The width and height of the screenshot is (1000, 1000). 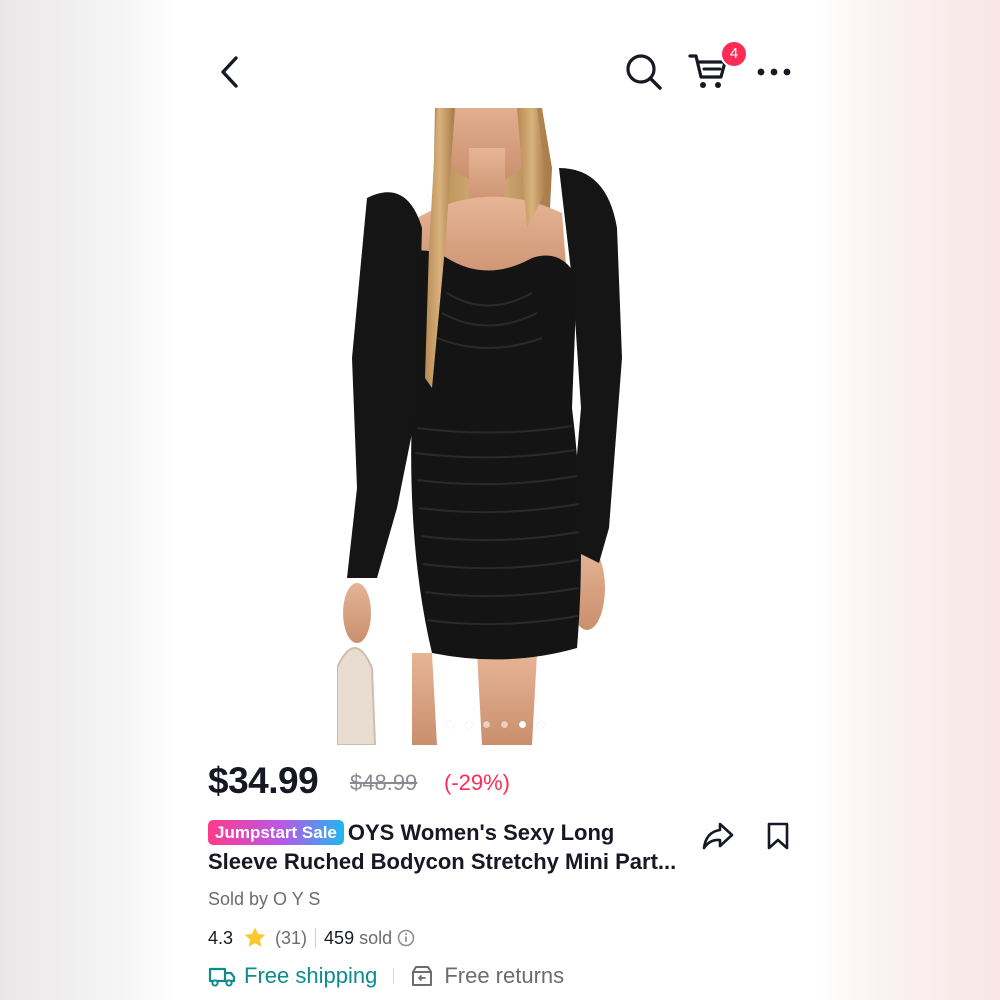 I want to click on chevron-left-icon, so click(x=229, y=72).